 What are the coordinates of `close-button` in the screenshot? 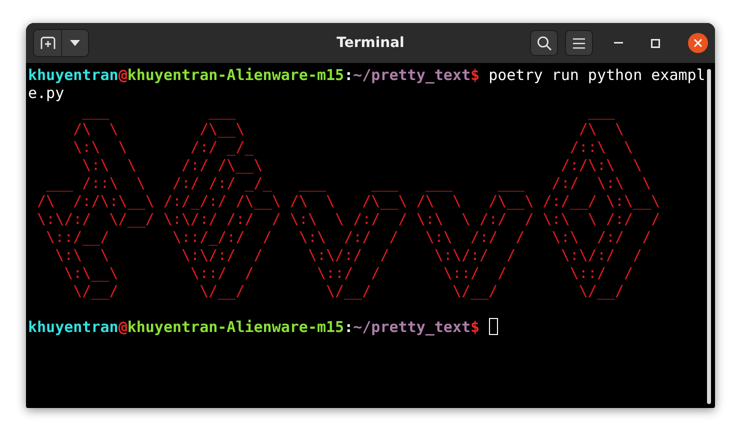 It's located at (698, 43).